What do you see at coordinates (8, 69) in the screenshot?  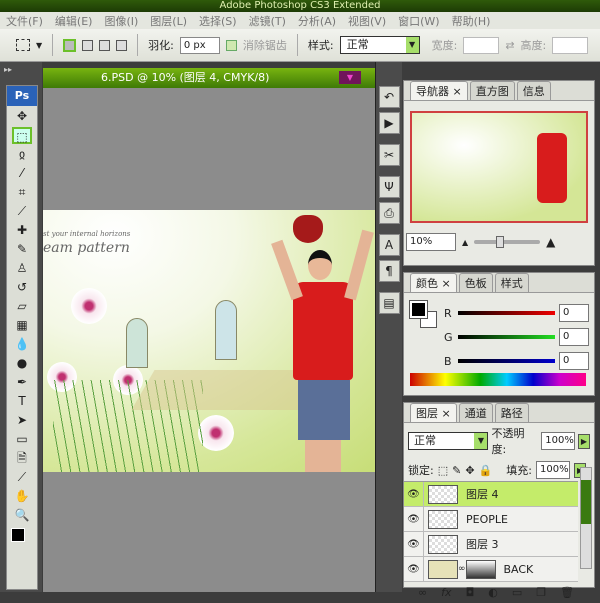 I see `expand-icon: ▸▸` at bounding box center [8, 69].